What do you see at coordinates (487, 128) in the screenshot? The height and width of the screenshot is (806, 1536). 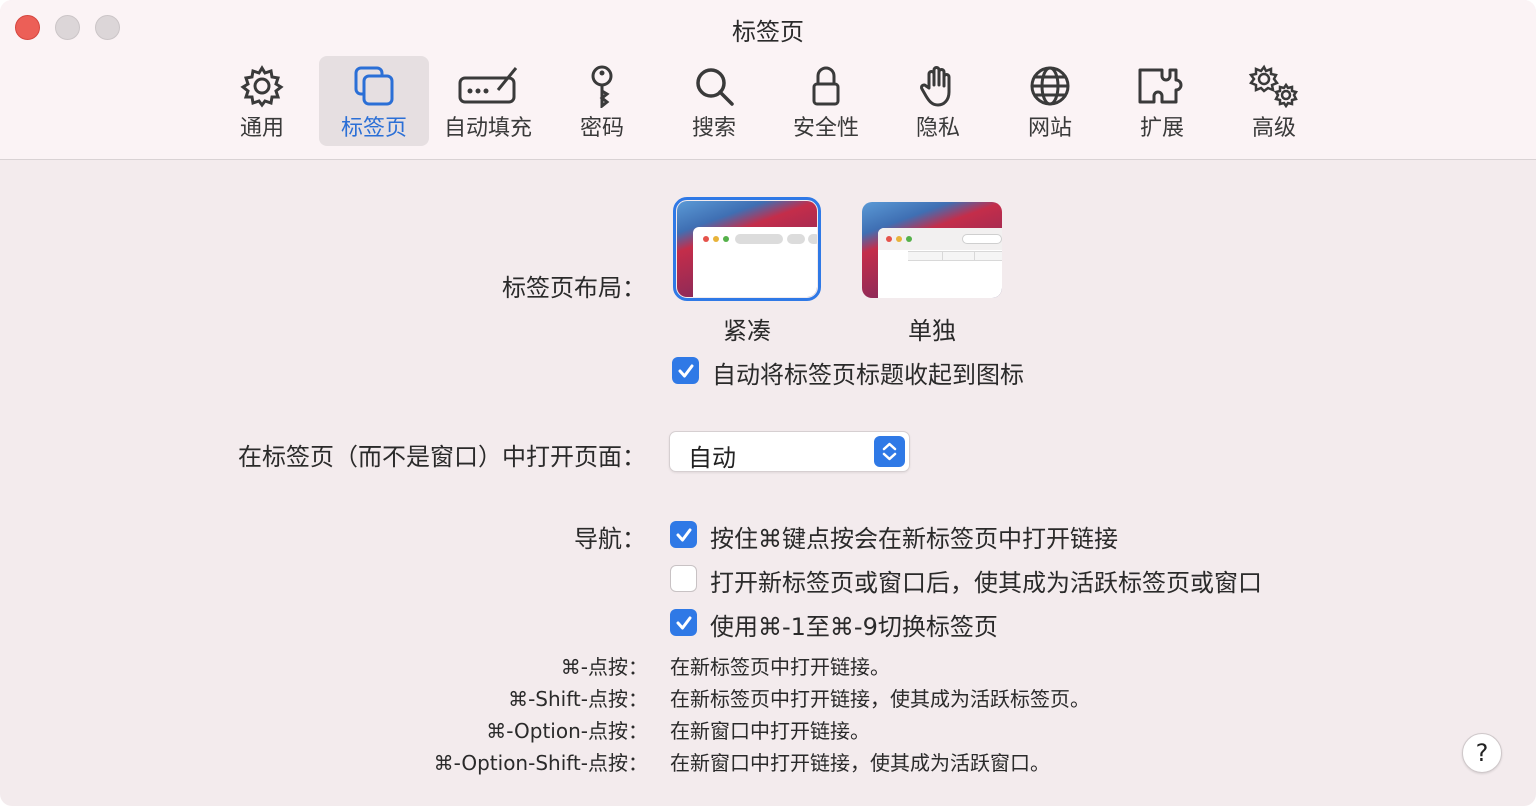 I see `tab-autofill-label: 自动填充` at bounding box center [487, 128].